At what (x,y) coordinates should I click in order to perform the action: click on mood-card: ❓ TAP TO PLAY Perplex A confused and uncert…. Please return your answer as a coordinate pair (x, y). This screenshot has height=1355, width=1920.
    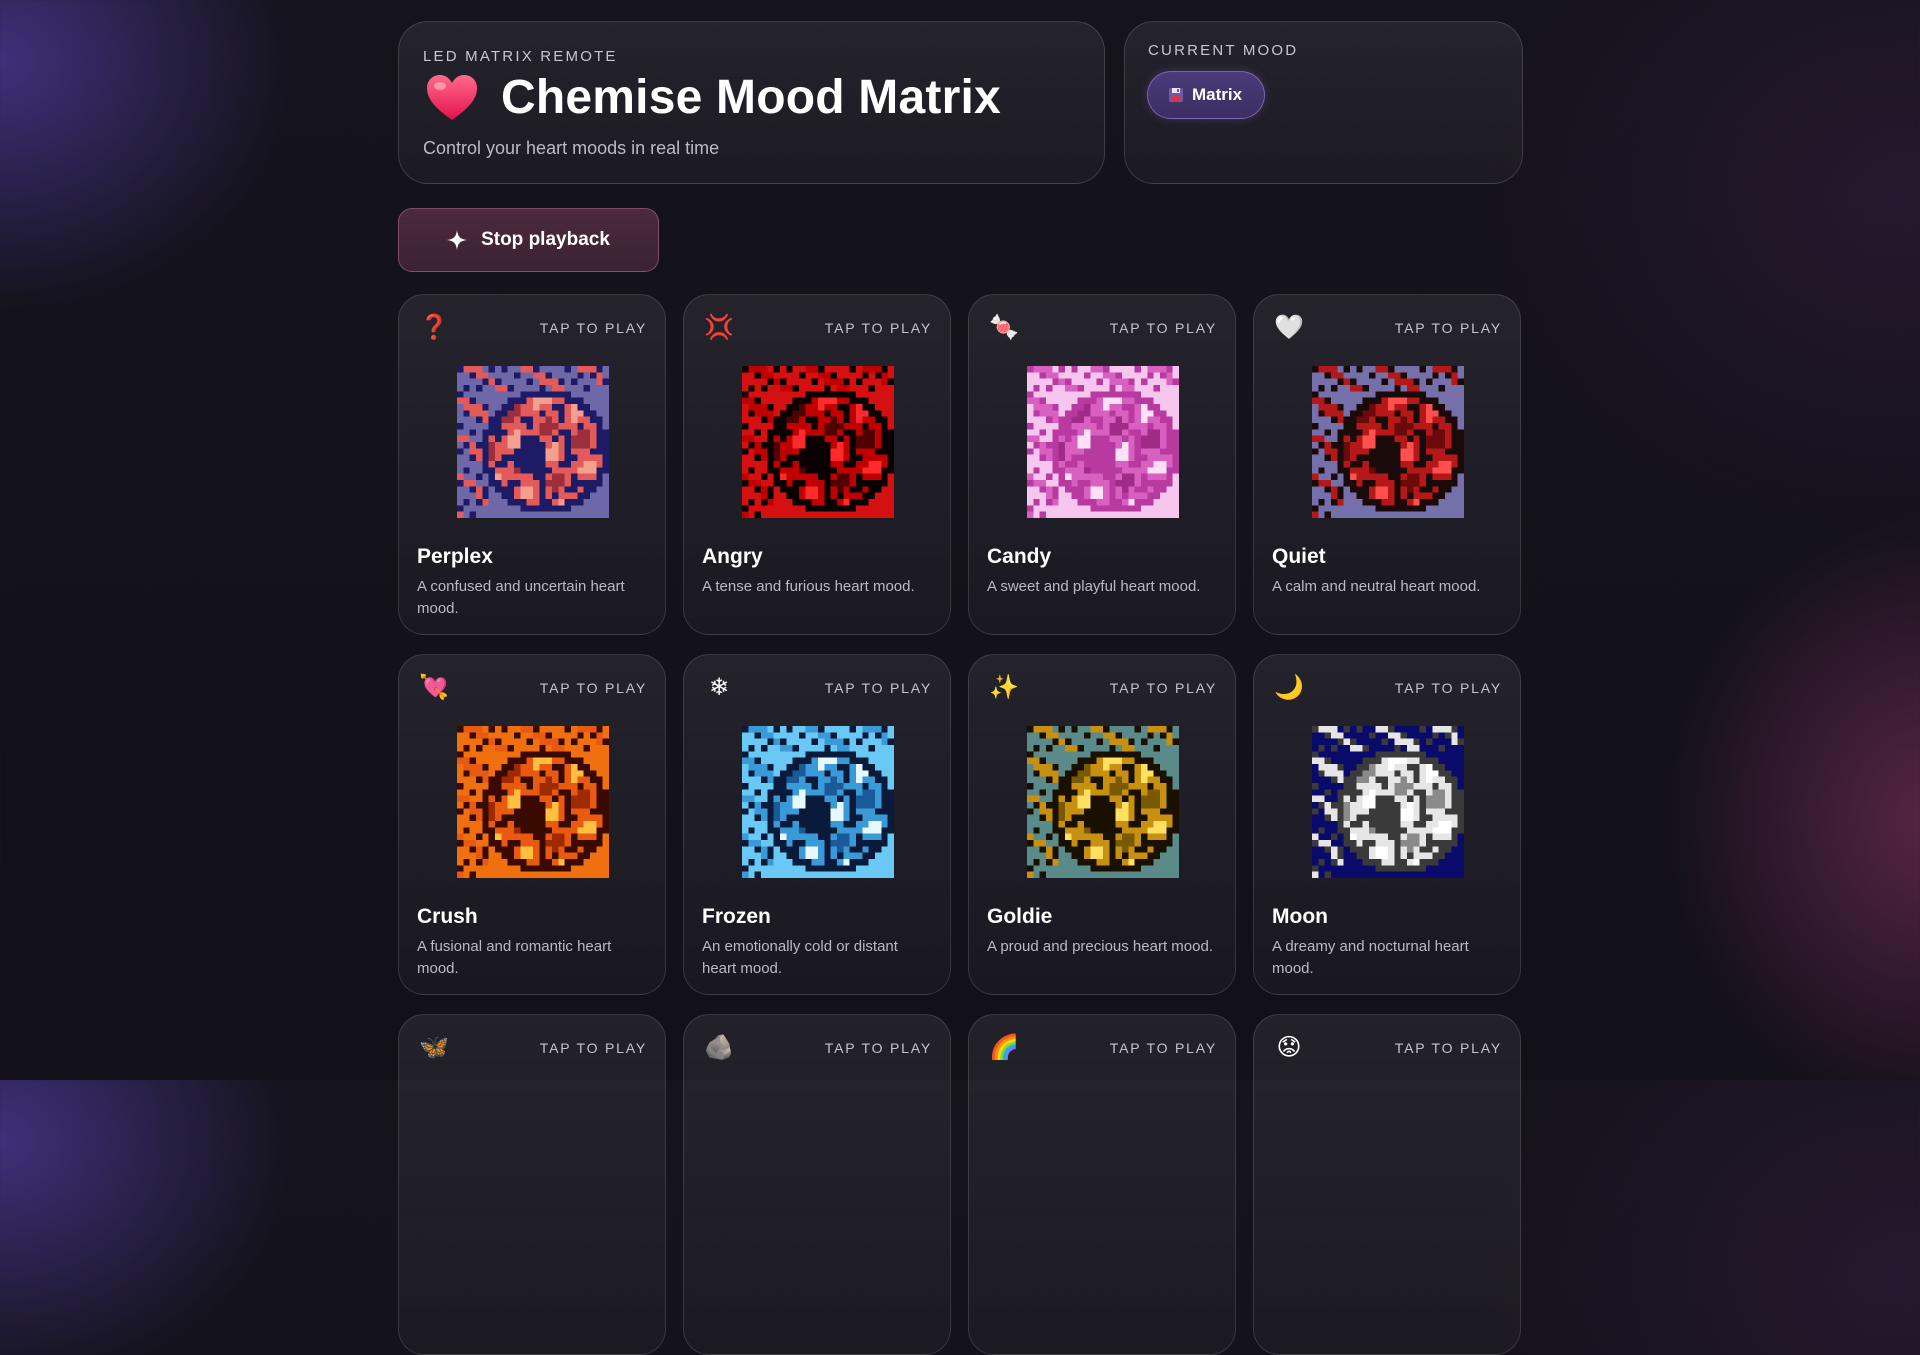
    Looking at the image, I should click on (532, 464).